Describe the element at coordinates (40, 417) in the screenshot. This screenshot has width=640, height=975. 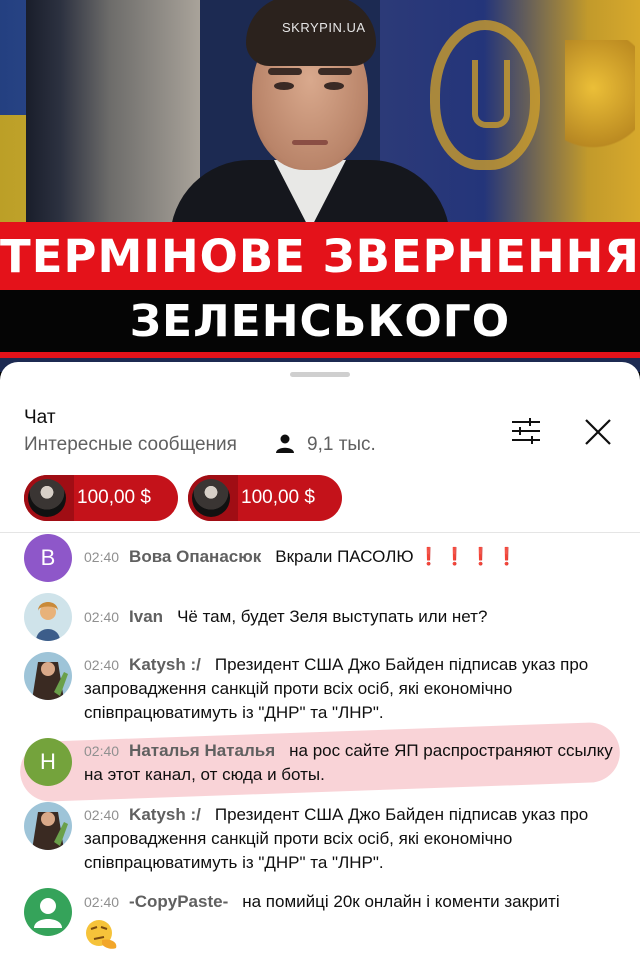
I see `chat-title: Чат` at that location.